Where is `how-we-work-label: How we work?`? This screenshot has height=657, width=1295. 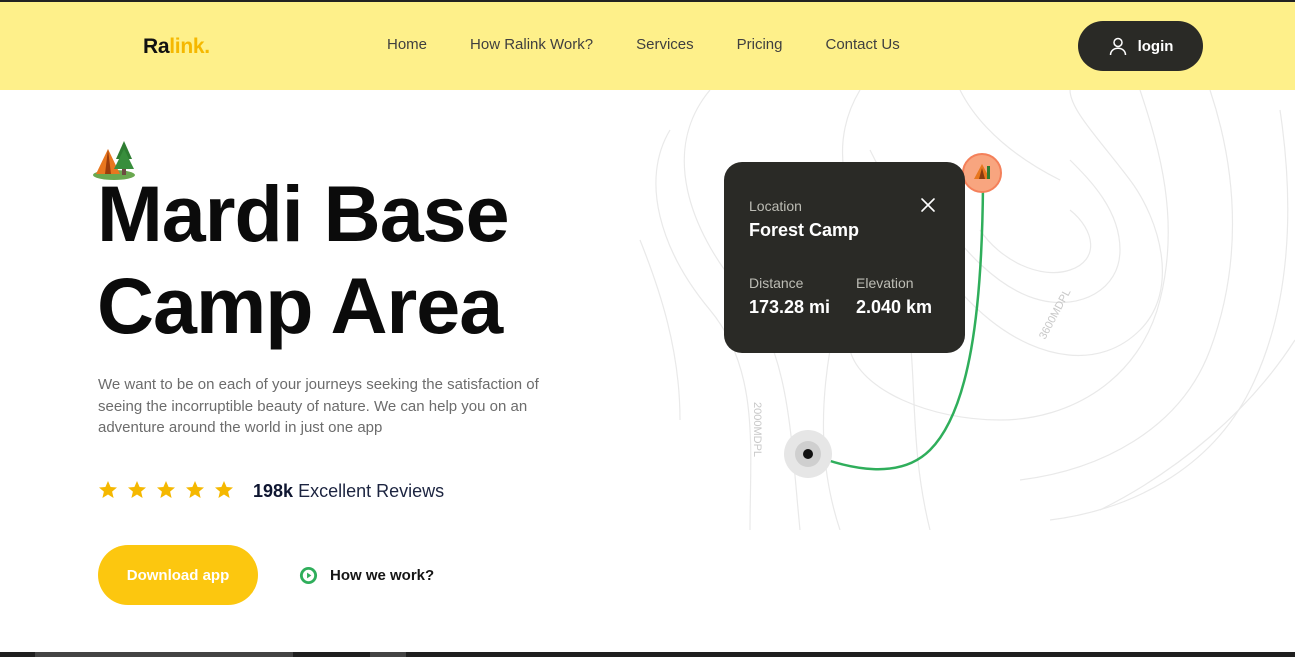 how-we-work-label: How we work? is located at coordinates (382, 575).